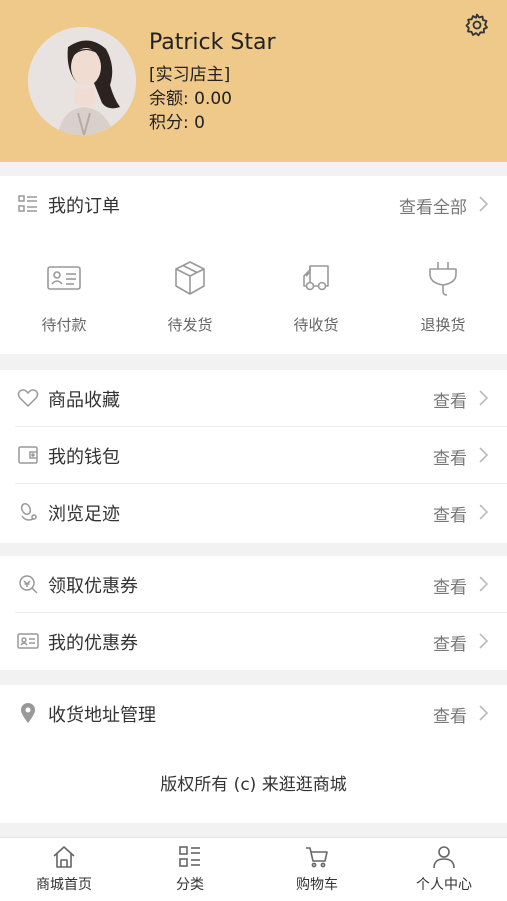  I want to click on location-pin-icon, so click(28, 713).